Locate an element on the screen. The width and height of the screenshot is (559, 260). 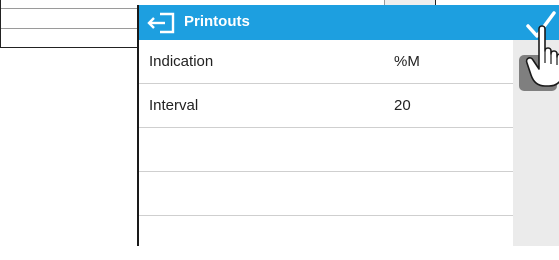
row-label: Indication is located at coordinates (181, 61).